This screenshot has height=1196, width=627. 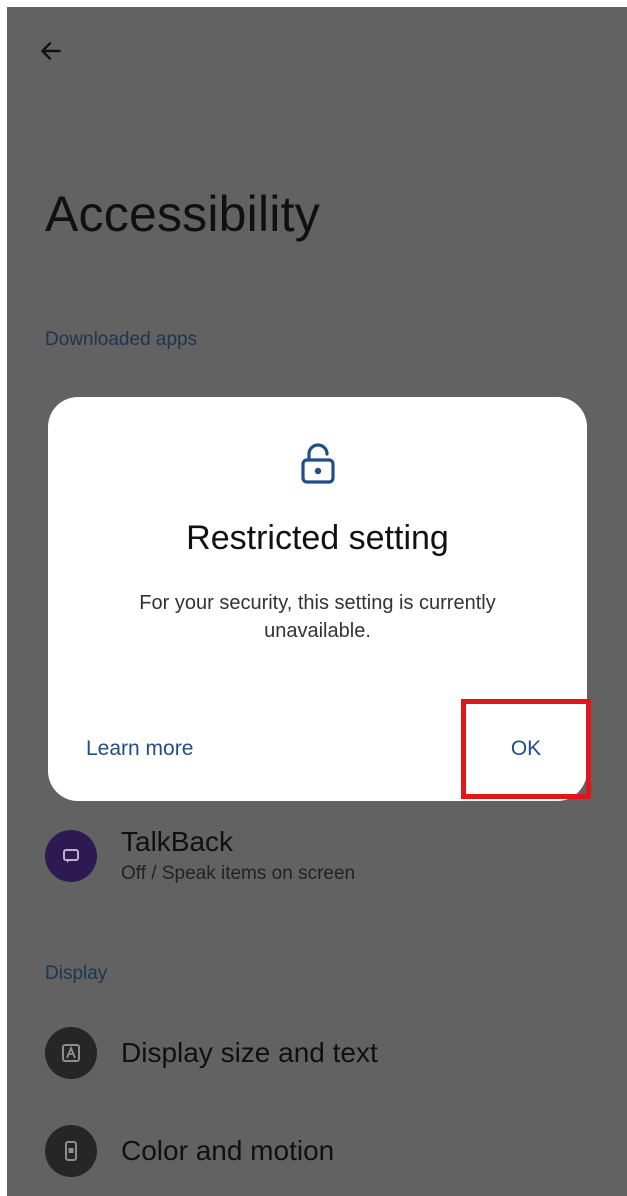 I want to click on dialog-title: Restricted setting, so click(x=317, y=538).